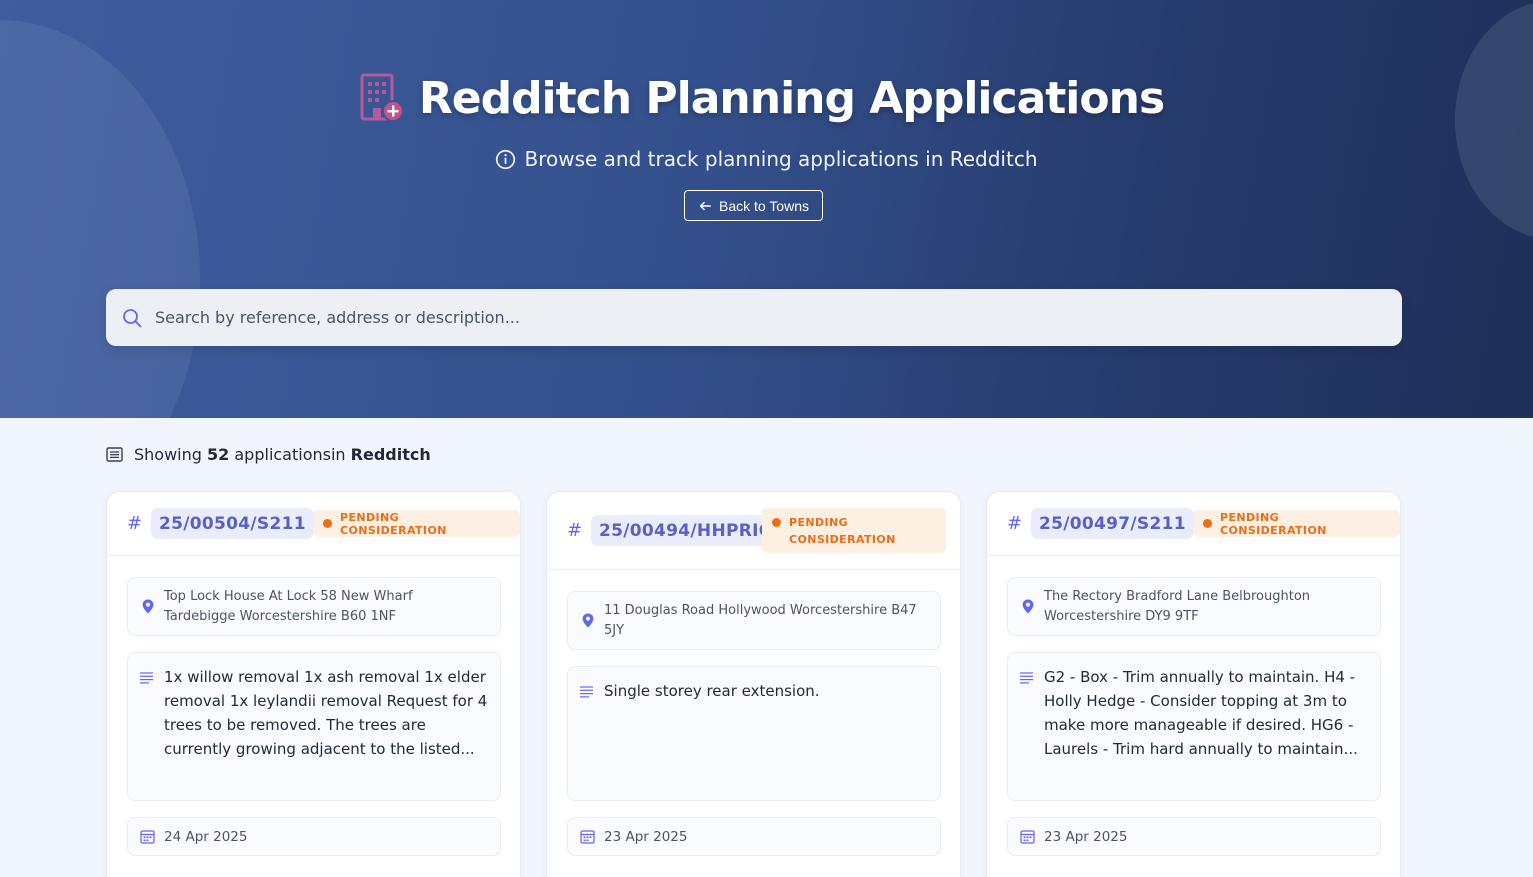  I want to click on search-icon, so click(132, 317).